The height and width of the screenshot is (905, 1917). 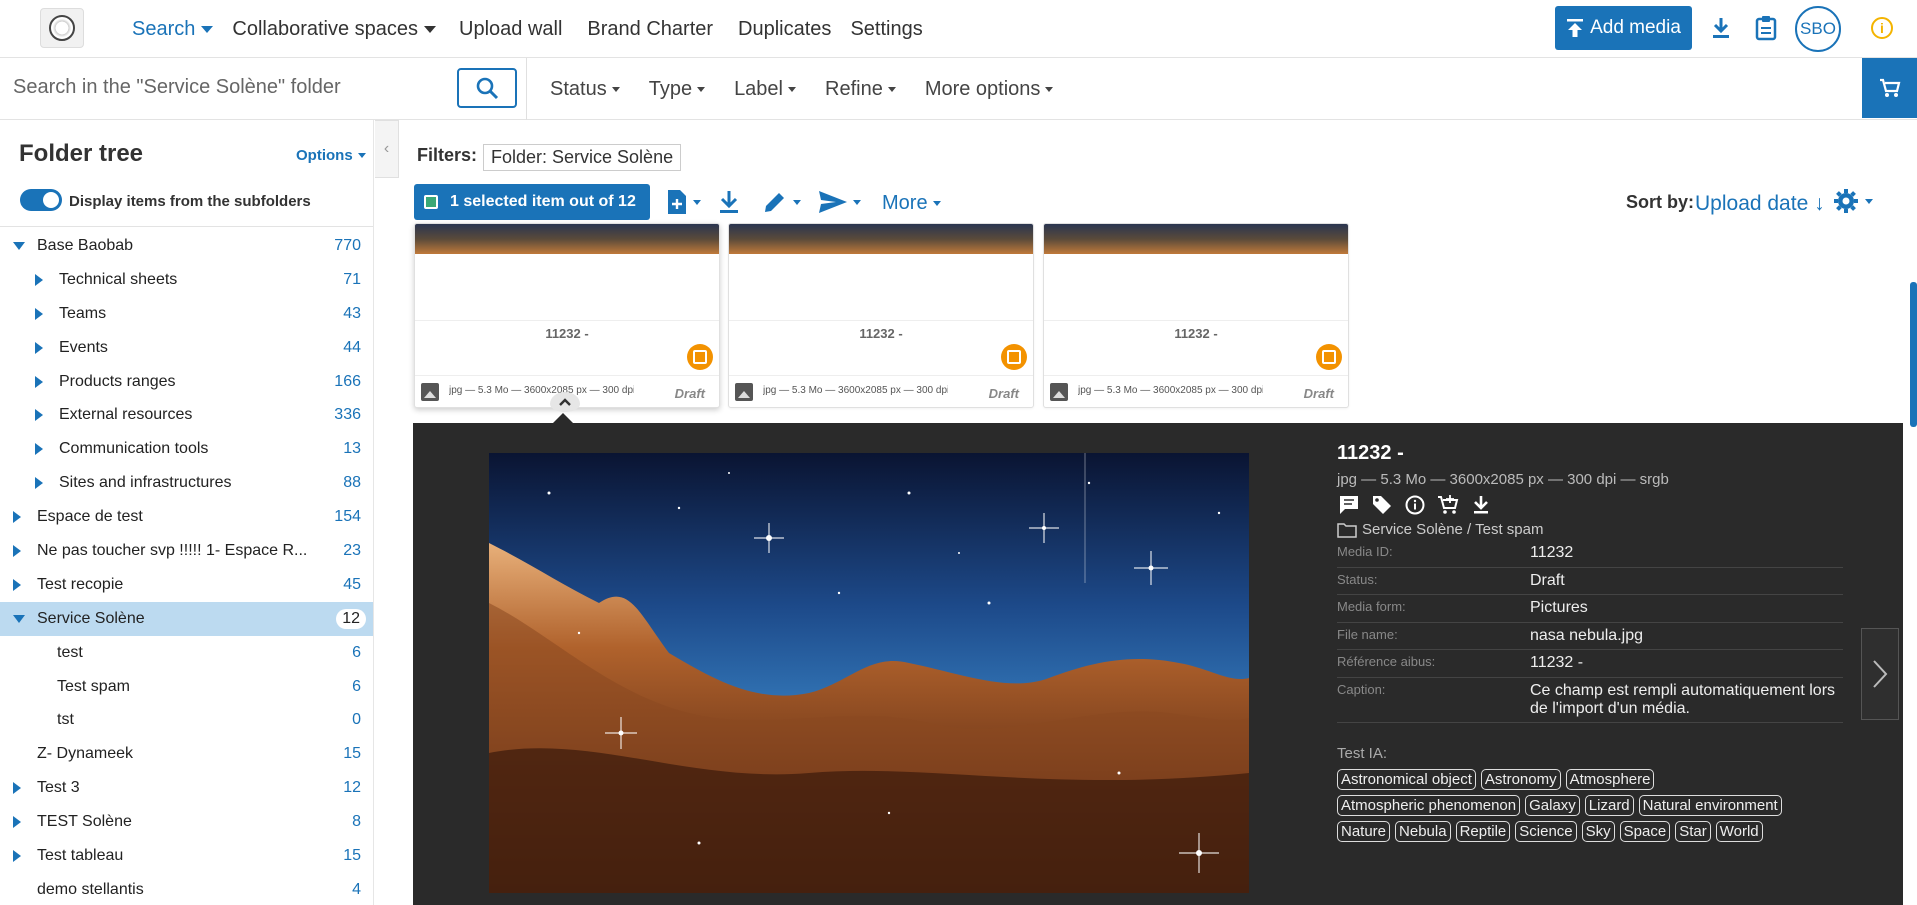 What do you see at coordinates (186, 280) in the screenshot?
I see `tree-item: Technical sheets 71` at bounding box center [186, 280].